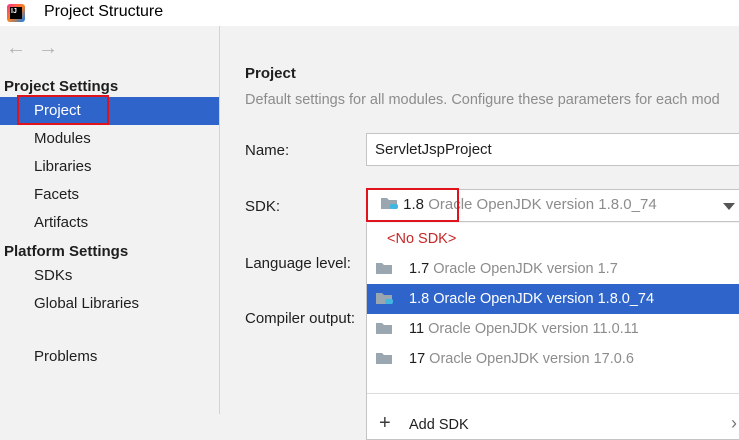 This screenshot has height=440, width=739. Describe the element at coordinates (544, 299) in the screenshot. I see `sdk-option-description: Oracle OpenJDK version 1.8.0_74` at that location.